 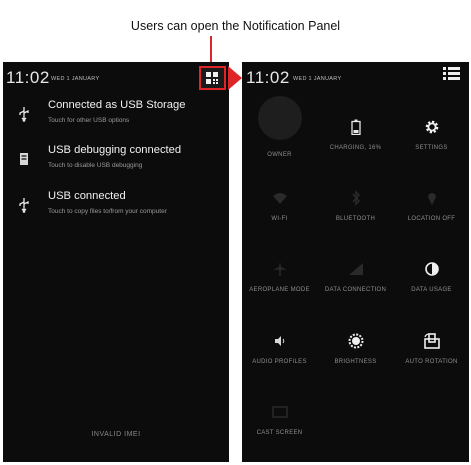 What do you see at coordinates (431, 290) in the screenshot?
I see `tile-label: DATA USAGE` at bounding box center [431, 290].